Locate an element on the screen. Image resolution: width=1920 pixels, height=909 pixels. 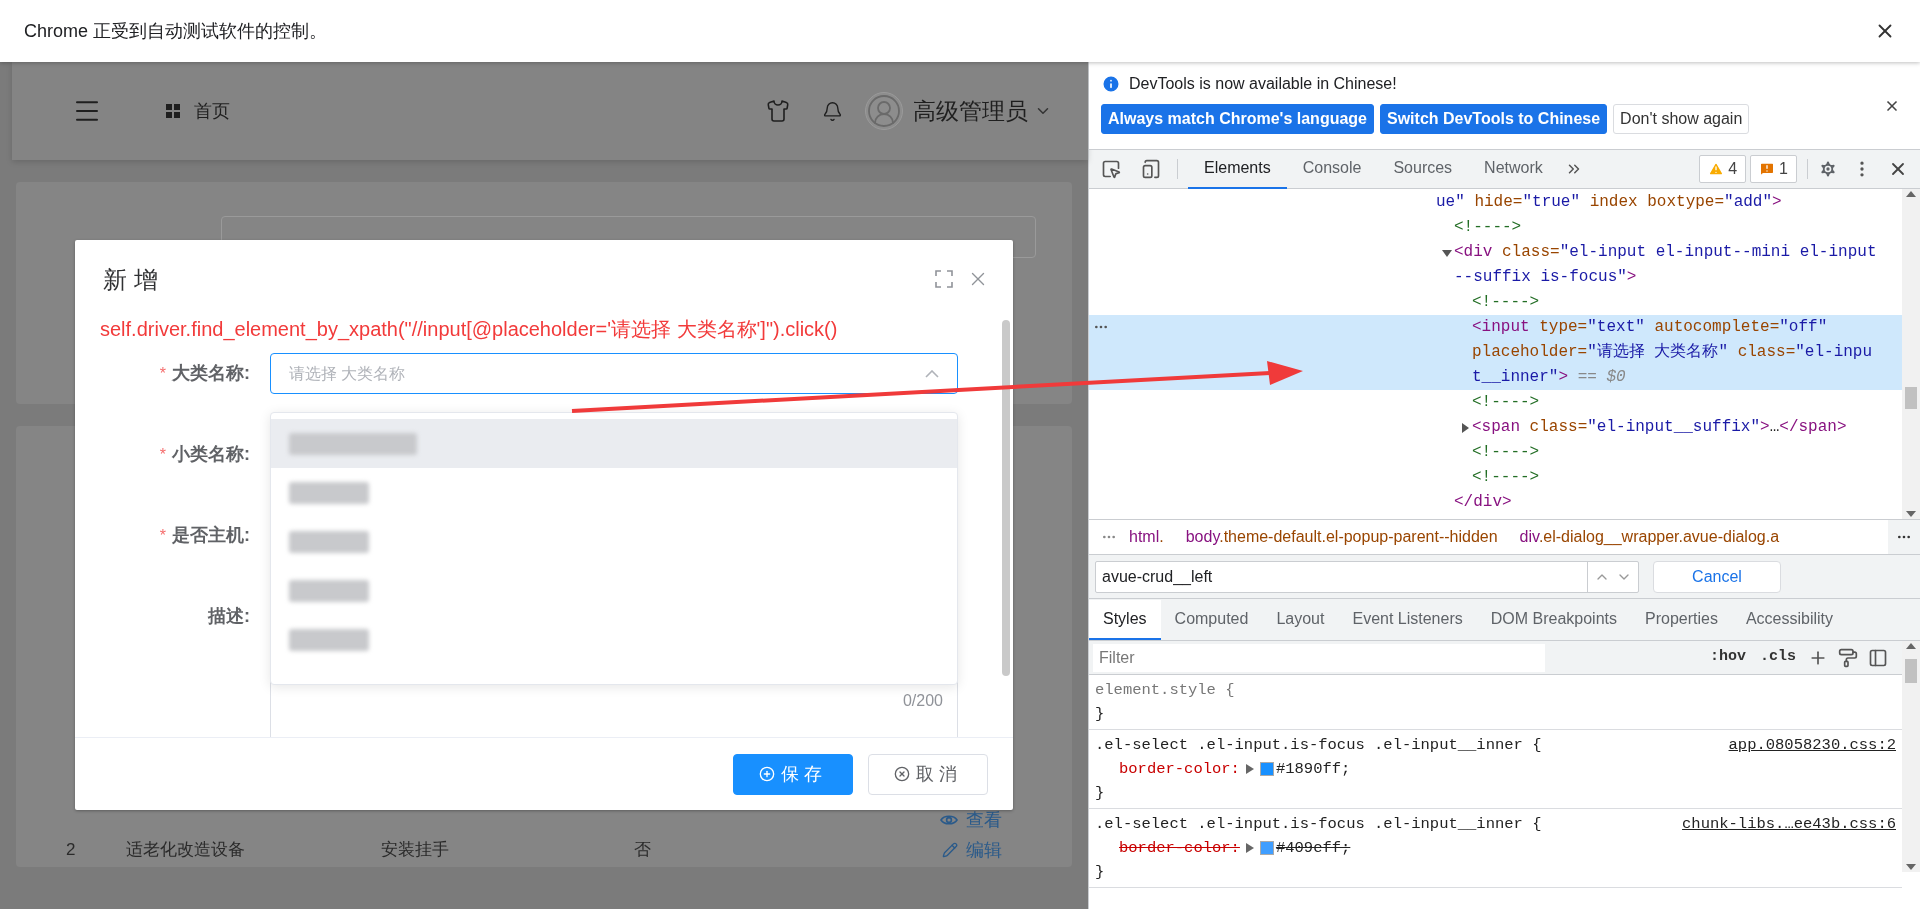
infobar-button: Don't show again is located at coordinates (1681, 119).